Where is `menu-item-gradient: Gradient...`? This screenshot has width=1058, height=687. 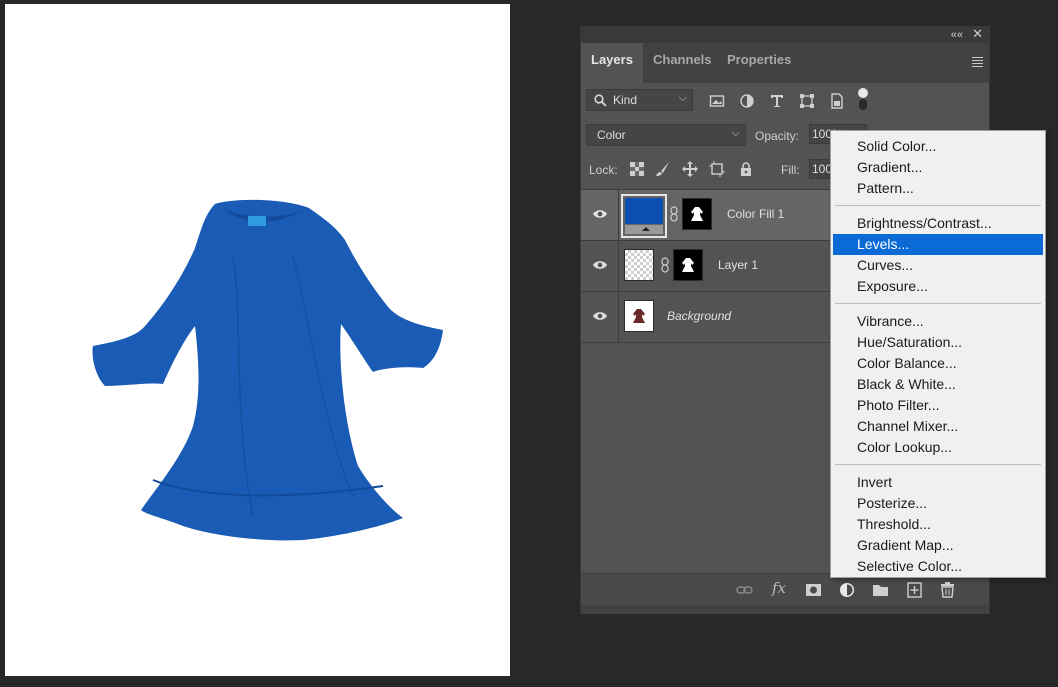
menu-item-gradient: Gradient... is located at coordinates (938, 167).